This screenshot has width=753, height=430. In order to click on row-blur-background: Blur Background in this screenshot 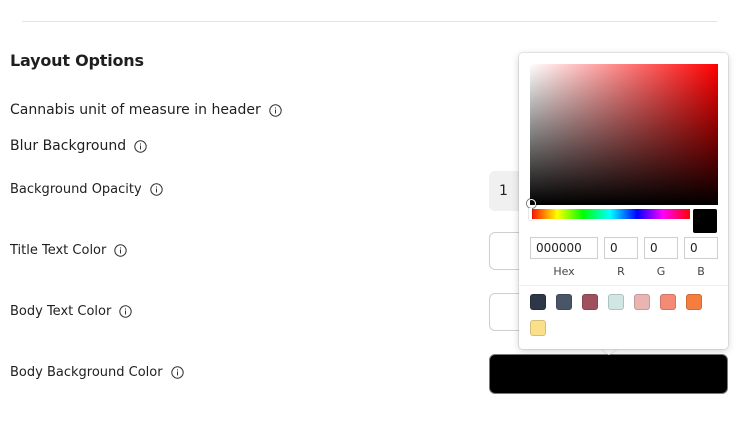, I will do `click(78, 146)`.